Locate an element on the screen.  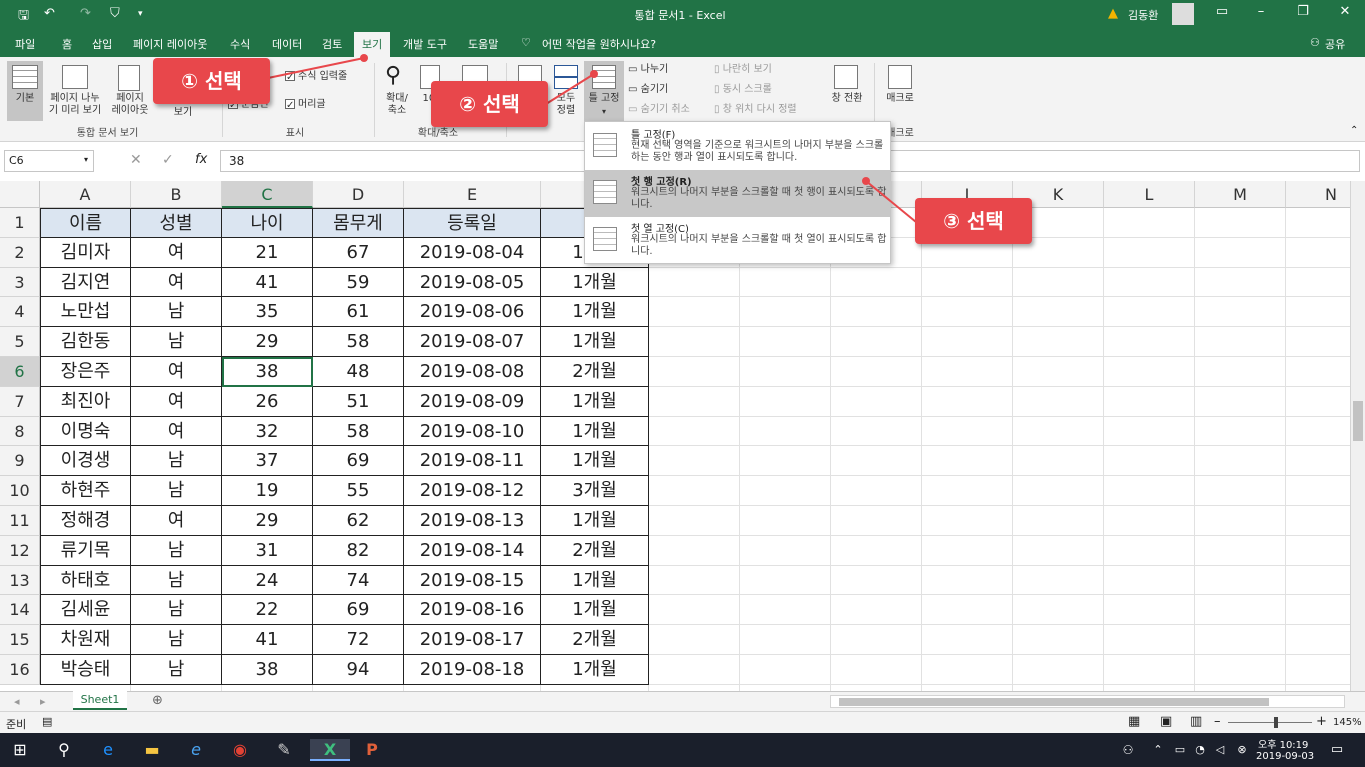
next-sheet-icon: ▸ is located at coordinates (43, 701).